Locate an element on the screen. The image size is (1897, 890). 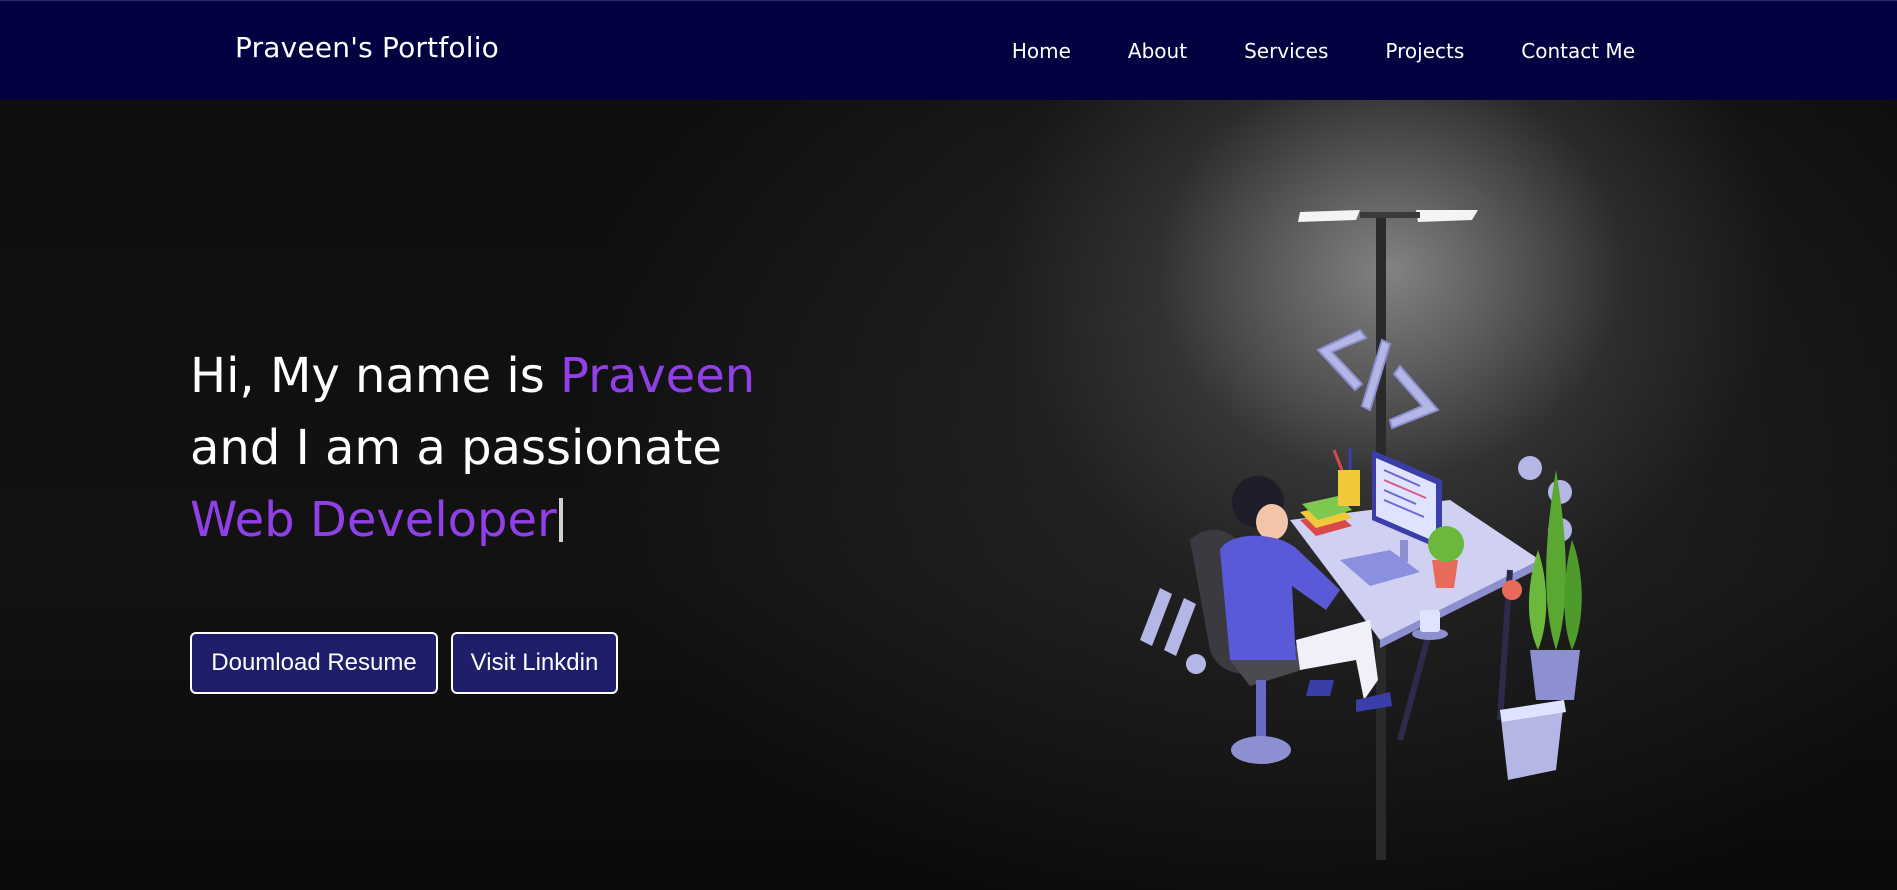
nav-links: Home About Services Projects Contact Me is located at coordinates (1295, 51).